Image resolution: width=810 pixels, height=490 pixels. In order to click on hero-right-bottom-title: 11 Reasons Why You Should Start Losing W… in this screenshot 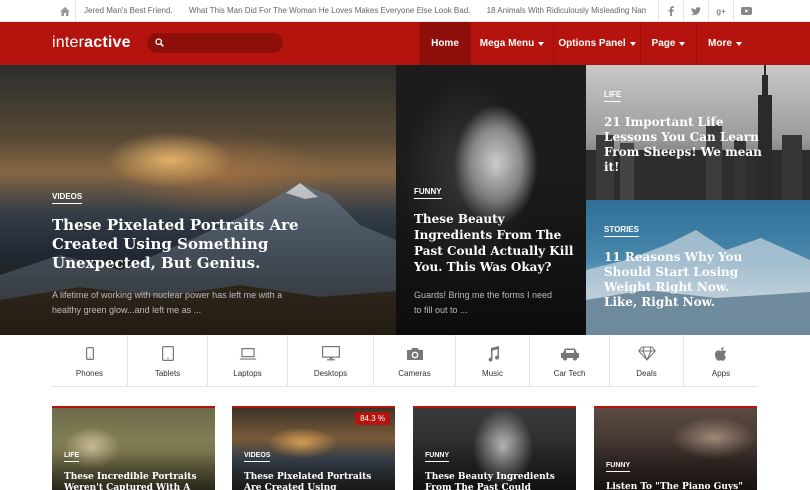, I will do `click(684, 280)`.